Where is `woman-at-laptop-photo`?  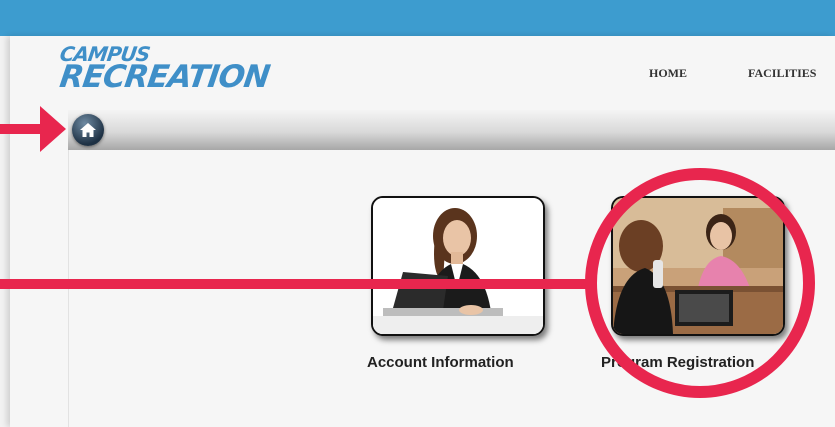
woman-at-laptop-photo is located at coordinates (458, 266).